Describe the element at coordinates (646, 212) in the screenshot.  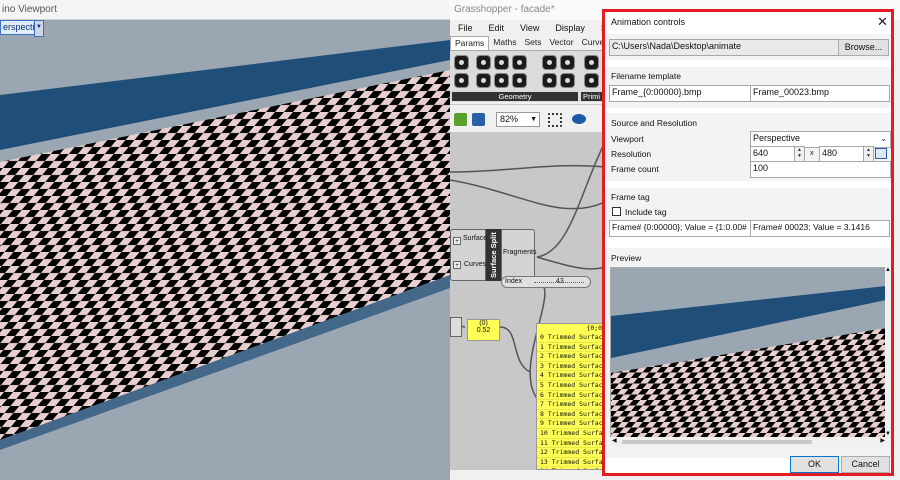
I see `include-tag-label: Include tag` at that location.